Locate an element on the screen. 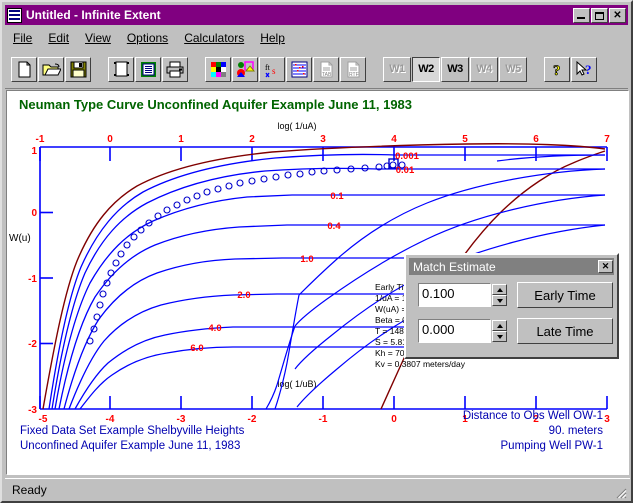  window-w2-button: W2 is located at coordinates (426, 69).